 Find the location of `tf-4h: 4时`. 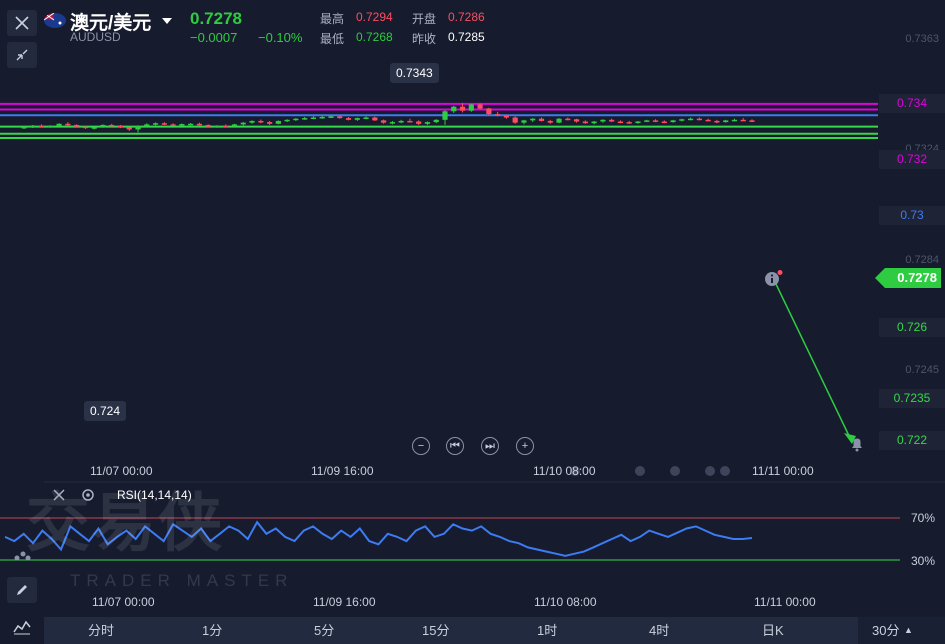

tf-4h: 4时 is located at coordinates (659, 630).